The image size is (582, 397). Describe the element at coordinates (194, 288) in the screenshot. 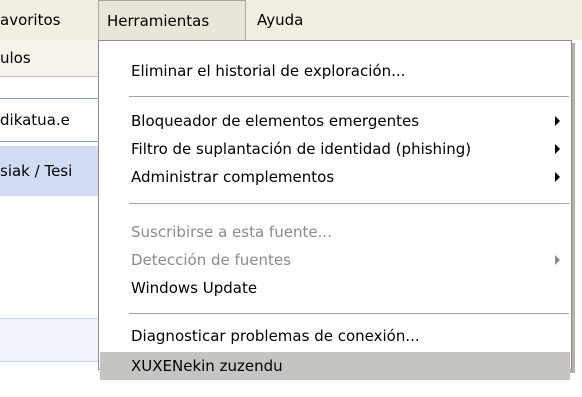

I see `menu-item-label: Windows Update` at that location.